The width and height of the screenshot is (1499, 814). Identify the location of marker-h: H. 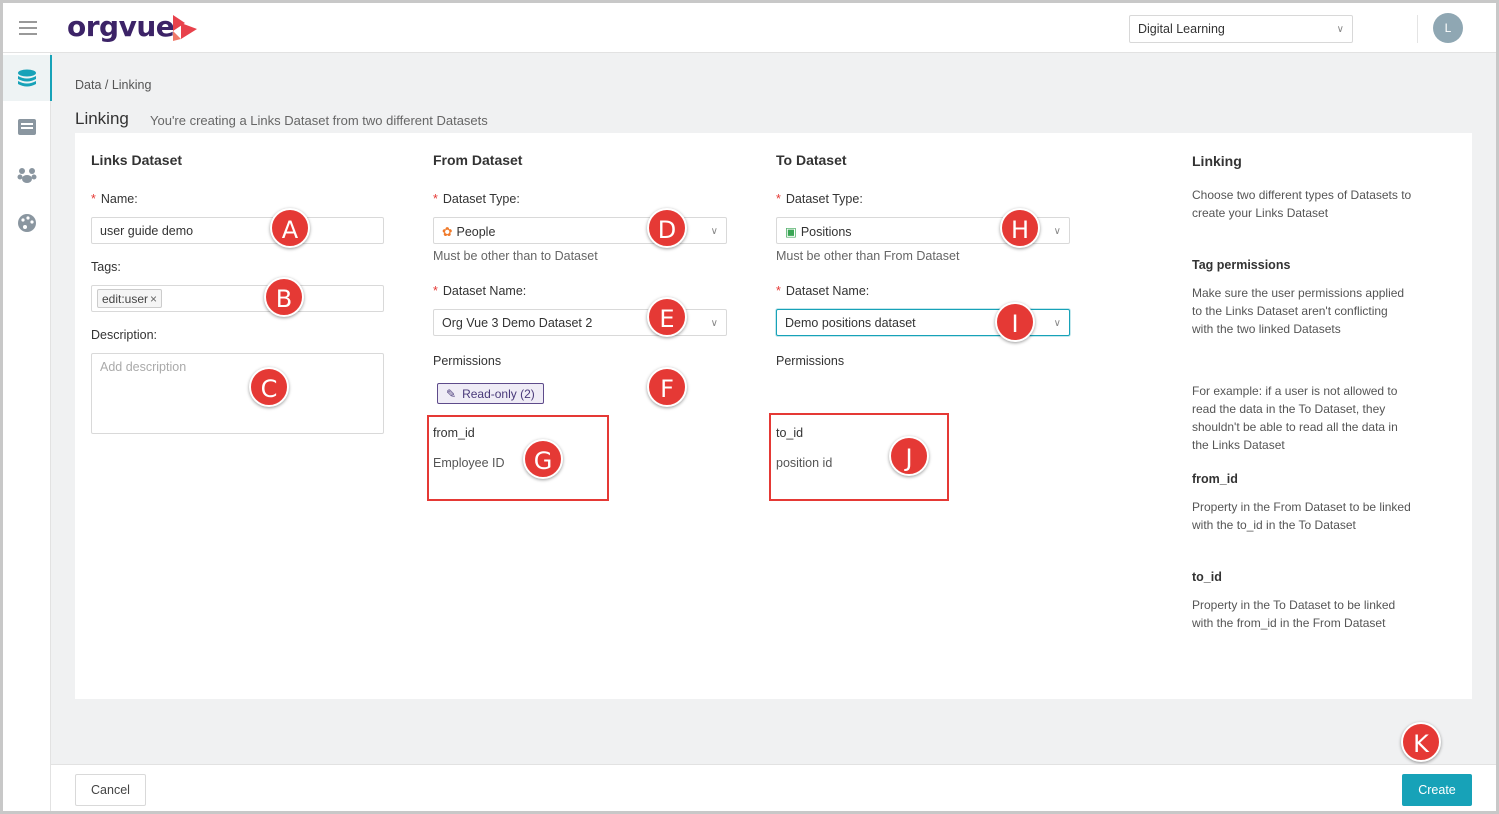
(1020, 228).